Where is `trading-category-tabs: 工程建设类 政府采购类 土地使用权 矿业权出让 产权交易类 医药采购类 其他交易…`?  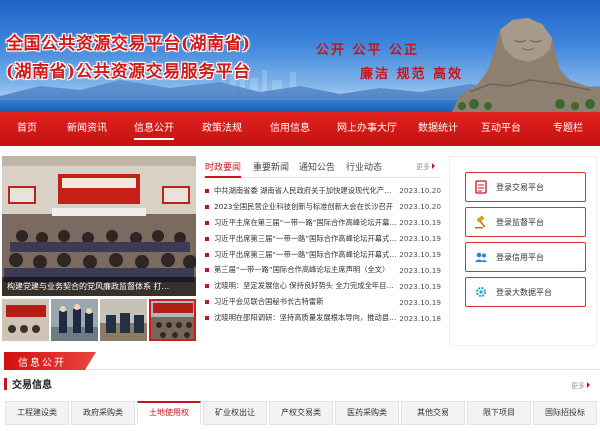
trading-category-tabs: 工程建设类 政府采购类 土地使用权 矿业权出让 产权交易类 医药采购类 其他交易… is located at coordinates (301, 413).